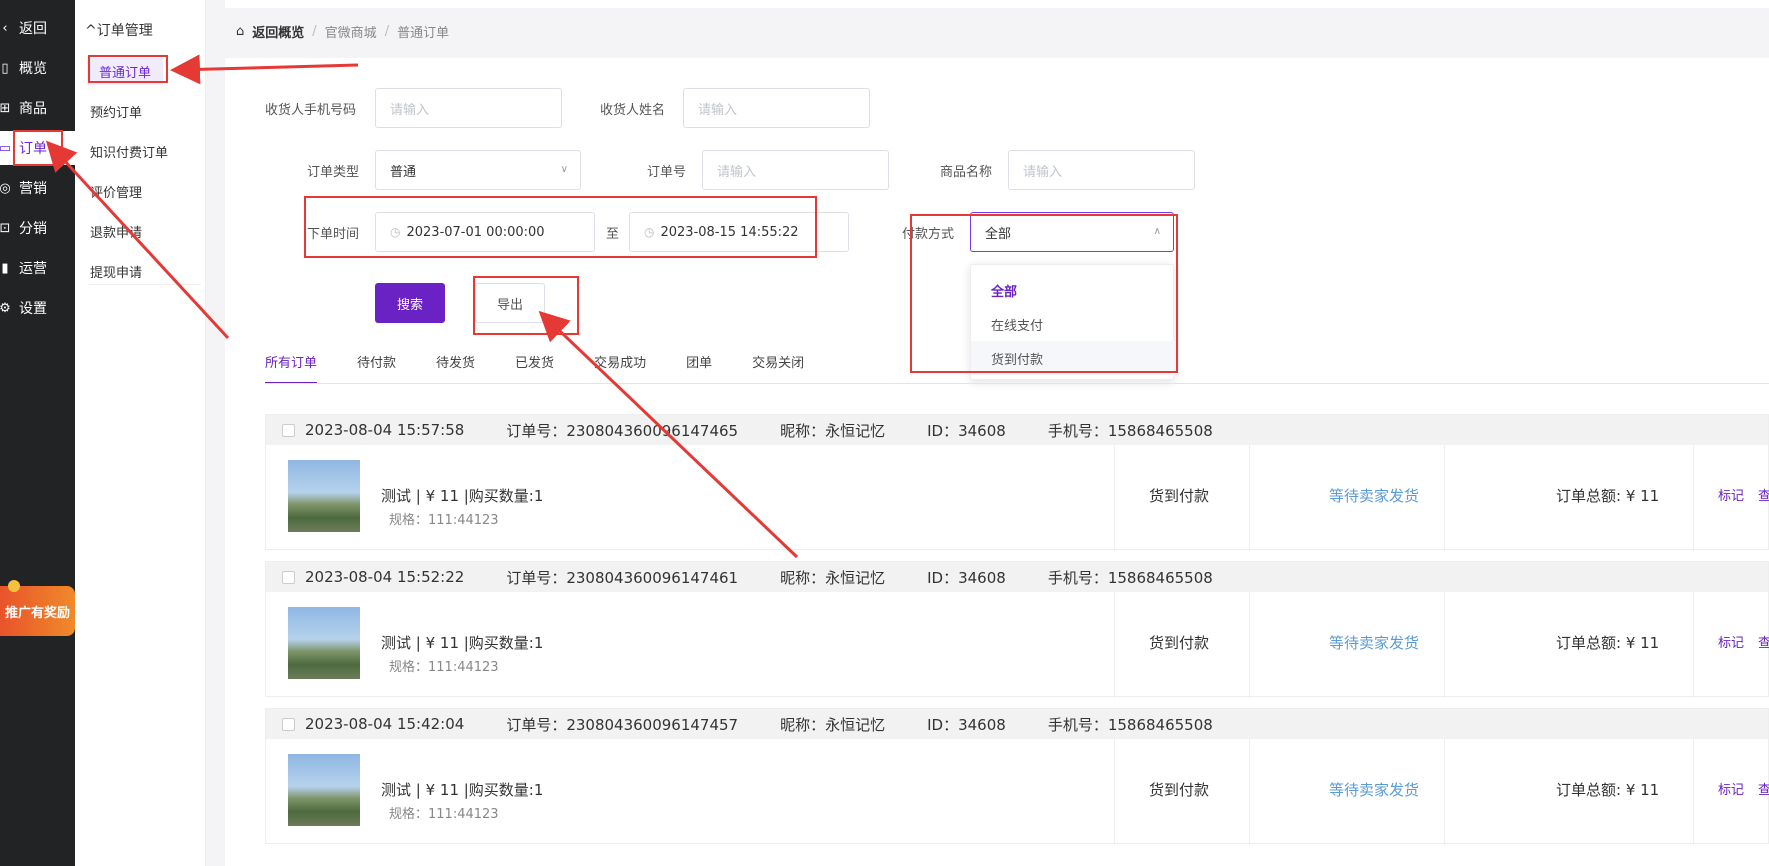 The width and height of the screenshot is (1769, 866). What do you see at coordinates (1044, 293) in the screenshot?
I see `annotation-box-payment` at bounding box center [1044, 293].